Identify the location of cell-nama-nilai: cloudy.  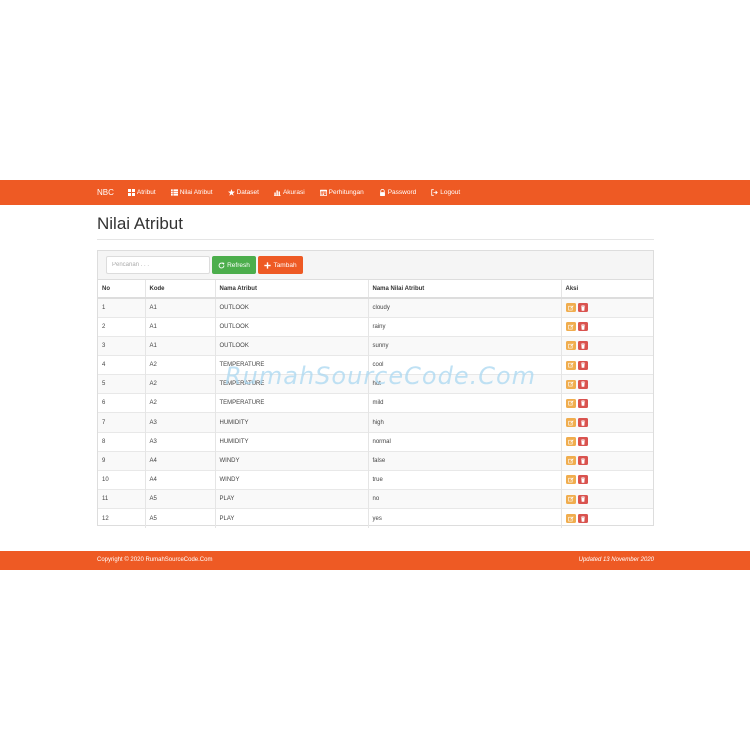
(465, 307).